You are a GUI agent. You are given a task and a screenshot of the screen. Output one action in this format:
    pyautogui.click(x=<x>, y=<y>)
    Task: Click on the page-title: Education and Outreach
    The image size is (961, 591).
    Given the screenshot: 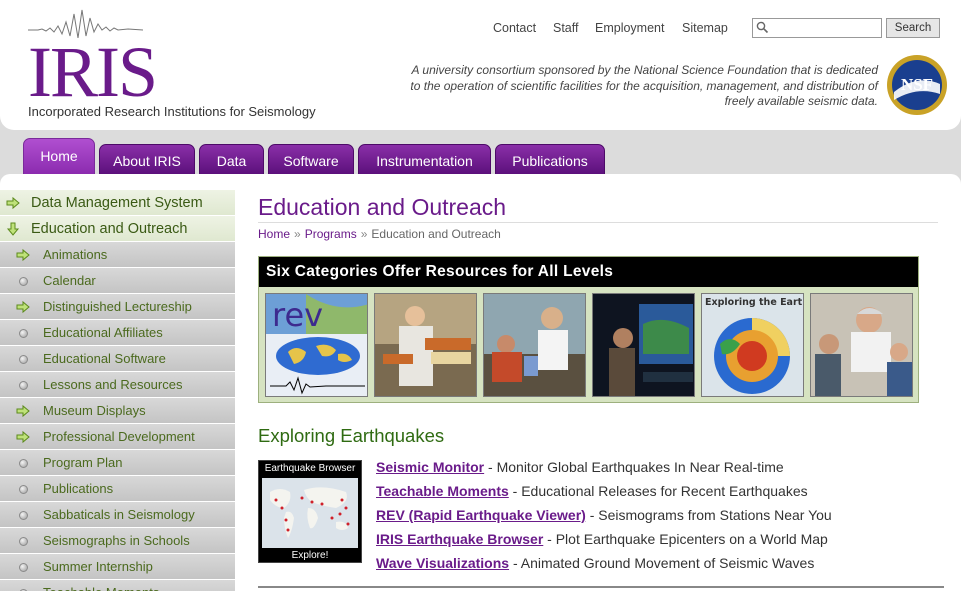 What is the action you would take?
    pyautogui.click(x=382, y=207)
    